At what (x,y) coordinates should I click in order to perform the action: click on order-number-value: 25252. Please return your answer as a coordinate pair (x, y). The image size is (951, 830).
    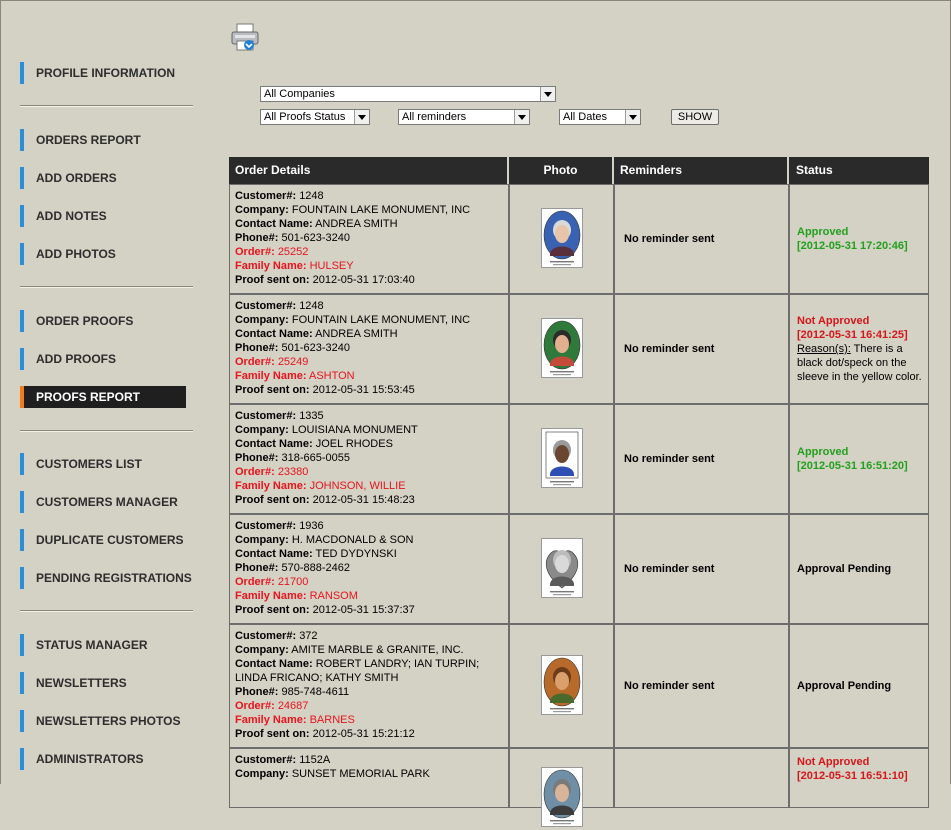
    Looking at the image, I should click on (293, 252).